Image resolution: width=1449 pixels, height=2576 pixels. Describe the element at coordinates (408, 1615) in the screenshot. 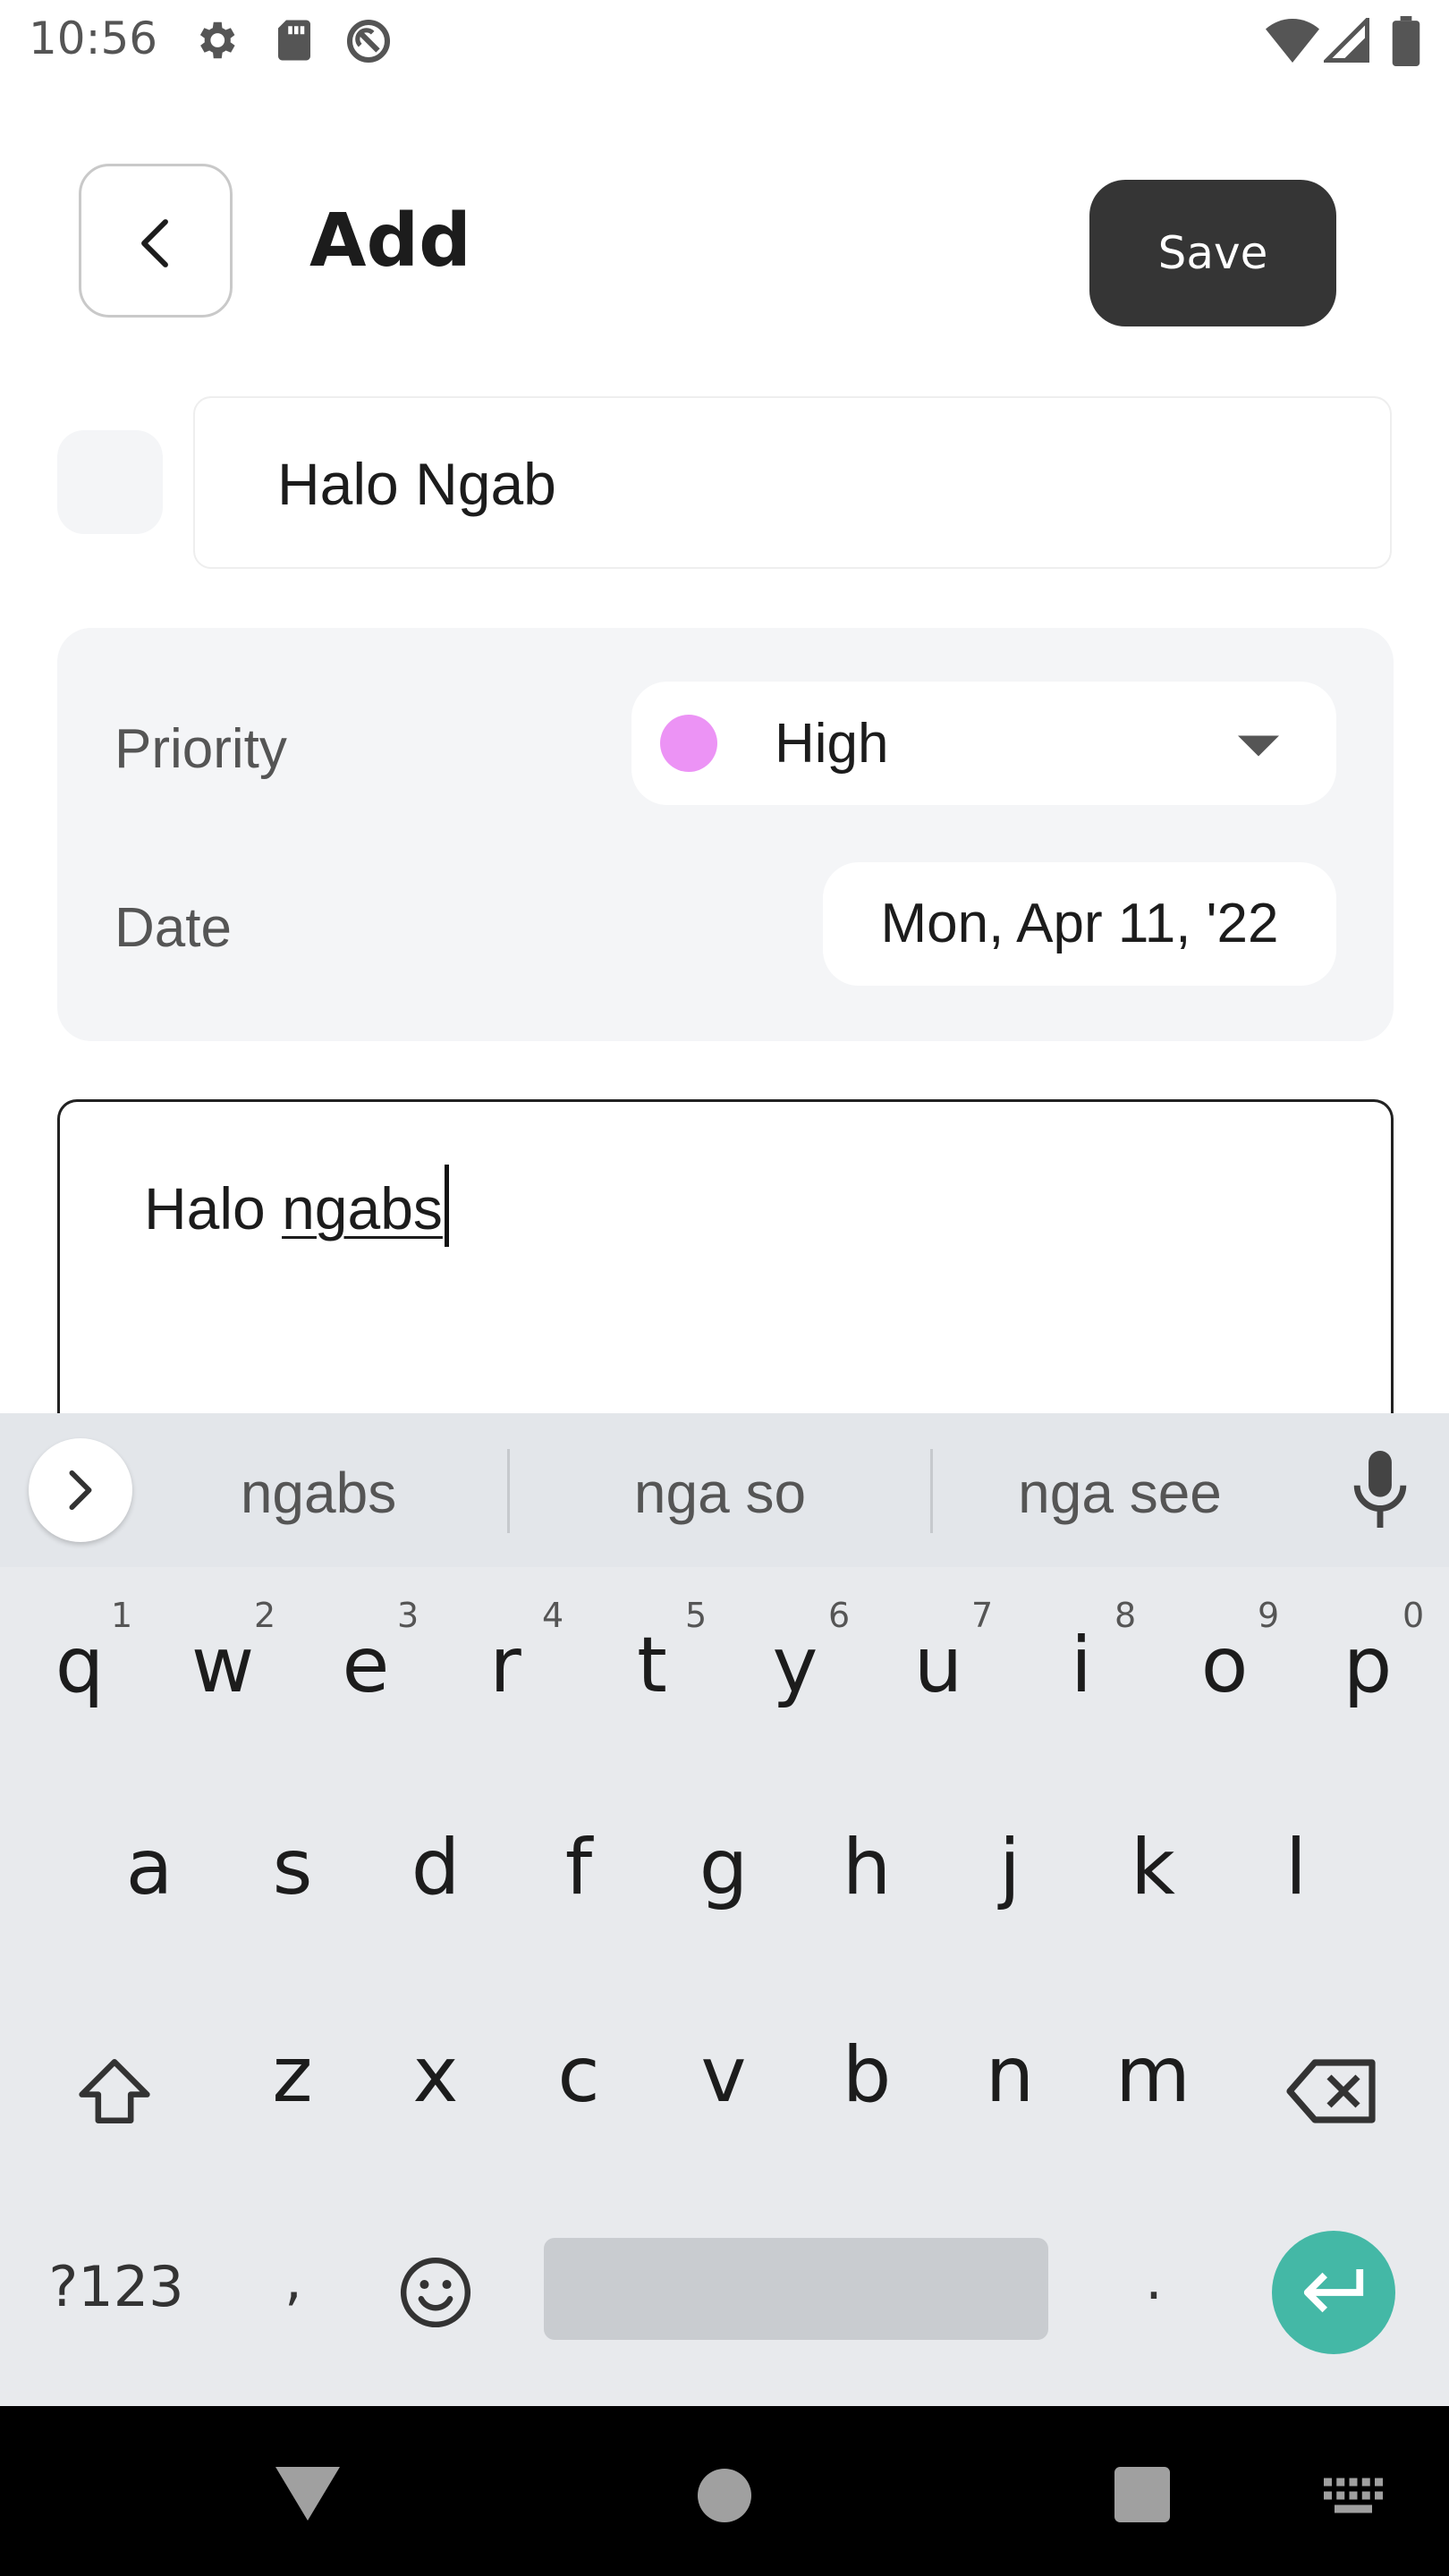

I see `key-hint-3: 3` at that location.